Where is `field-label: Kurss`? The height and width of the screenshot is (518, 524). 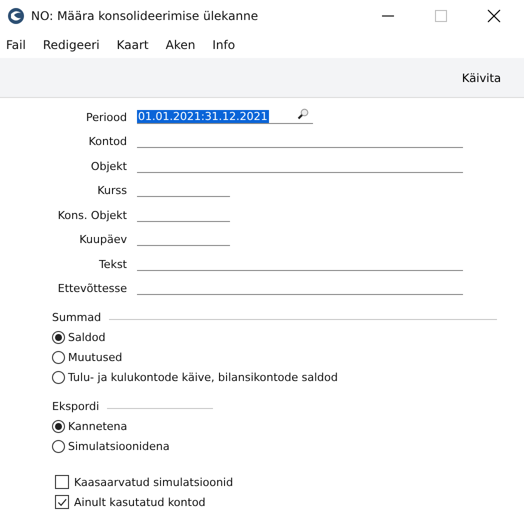
field-label: Kurss is located at coordinates (112, 190).